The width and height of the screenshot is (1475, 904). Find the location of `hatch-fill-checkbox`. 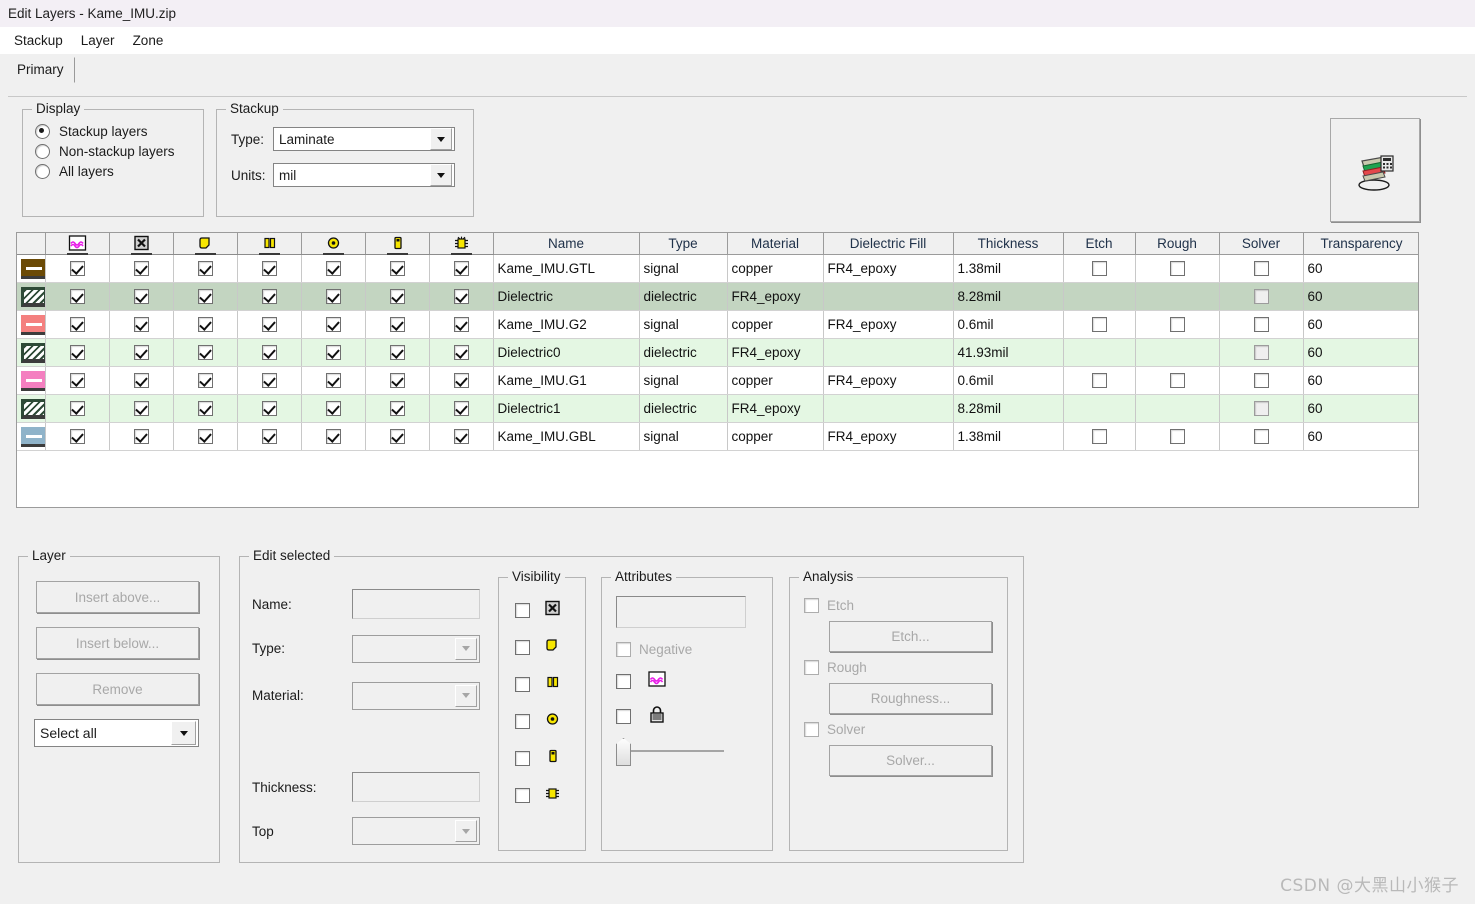

hatch-fill-checkbox is located at coordinates (623, 681).